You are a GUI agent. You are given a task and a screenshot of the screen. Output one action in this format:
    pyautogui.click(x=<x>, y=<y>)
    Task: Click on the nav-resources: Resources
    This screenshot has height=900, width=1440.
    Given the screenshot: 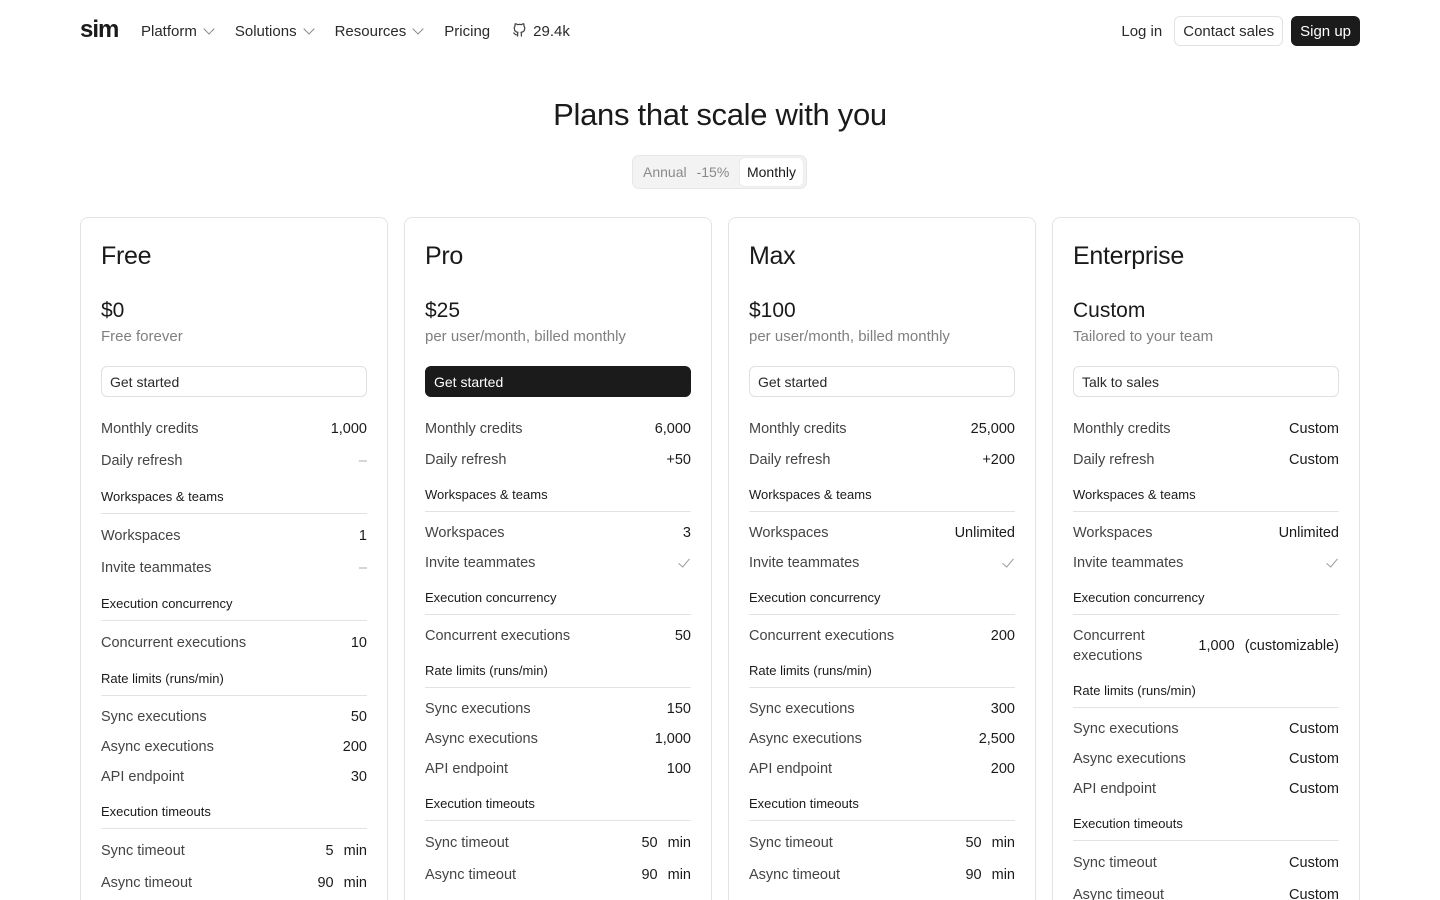 What is the action you would take?
    pyautogui.click(x=379, y=31)
    